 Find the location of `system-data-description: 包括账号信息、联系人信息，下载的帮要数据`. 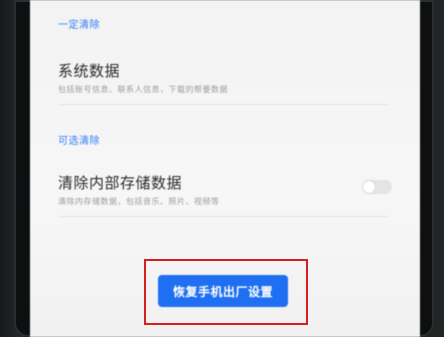

system-data-description: 包括账号信息、联系人信息，下载的帮要数据 is located at coordinates (143, 89).